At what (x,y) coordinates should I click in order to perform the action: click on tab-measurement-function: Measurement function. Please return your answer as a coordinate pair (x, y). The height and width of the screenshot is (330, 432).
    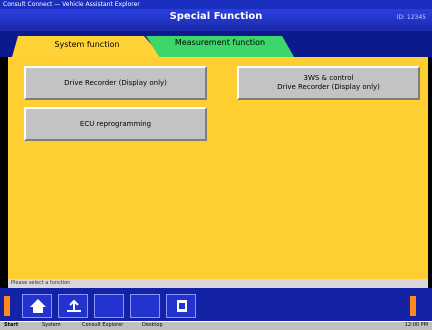
    Looking at the image, I should click on (220, 46).